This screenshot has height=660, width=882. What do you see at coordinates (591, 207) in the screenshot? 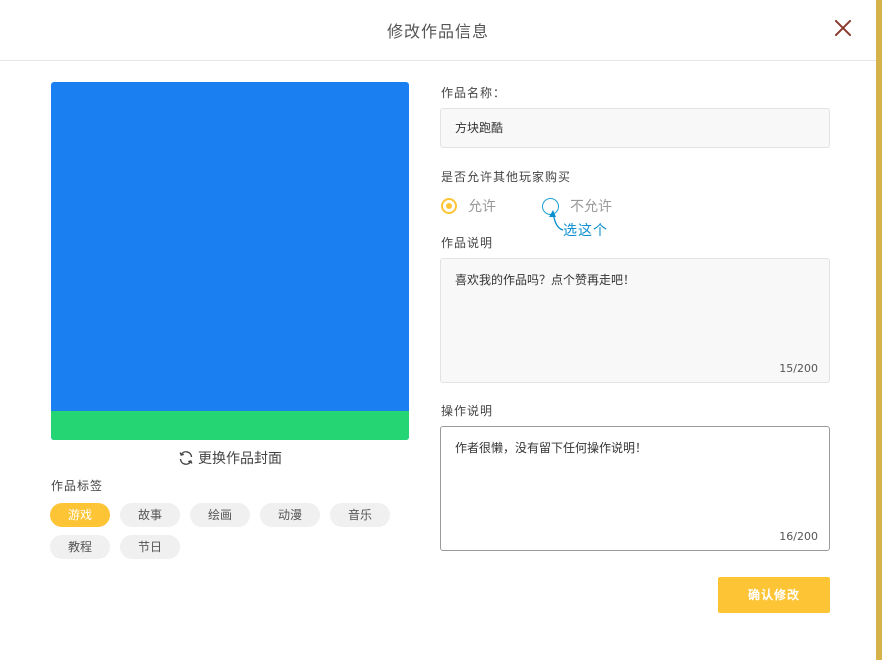
I see `radio-disallow-label: 不允许` at bounding box center [591, 207].